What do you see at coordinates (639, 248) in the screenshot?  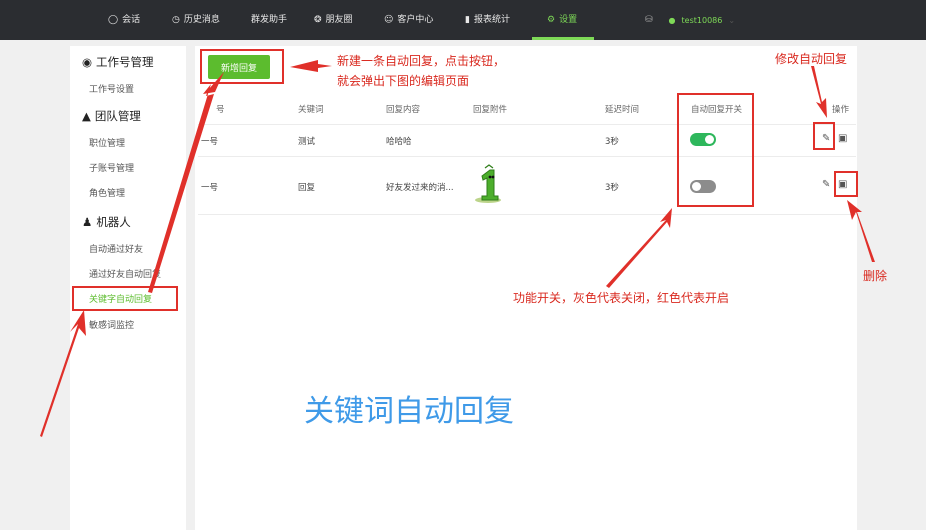 I see `arrow-to-toggle` at bounding box center [639, 248].